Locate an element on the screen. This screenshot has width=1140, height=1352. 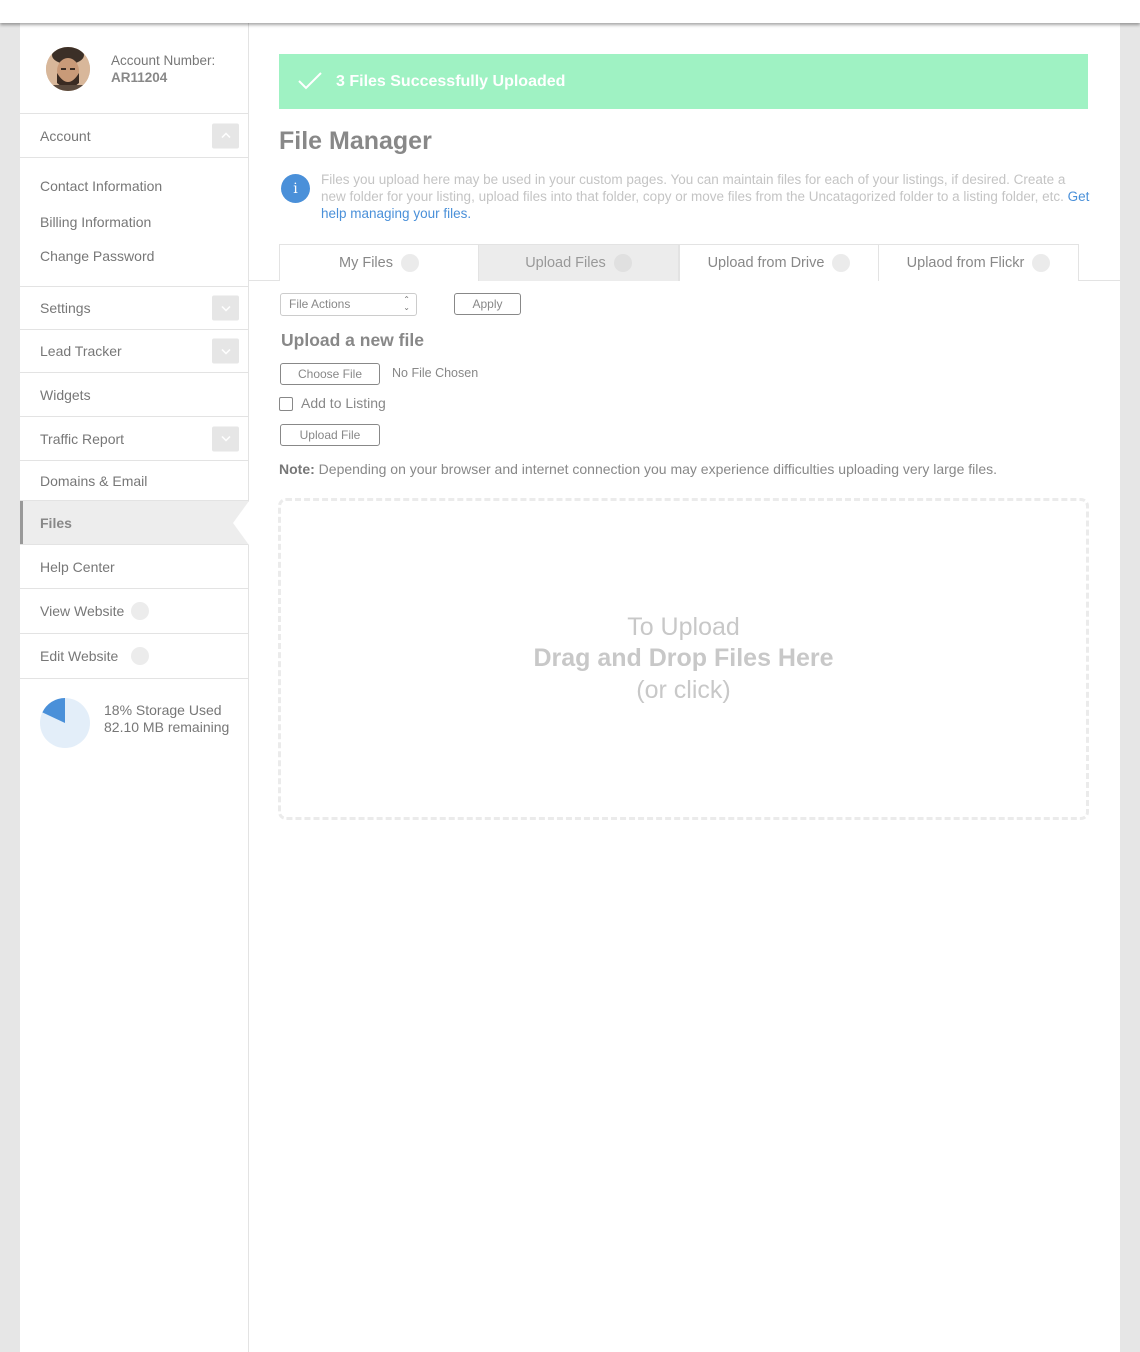
storage-pie-chart is located at coordinates (65, 723).